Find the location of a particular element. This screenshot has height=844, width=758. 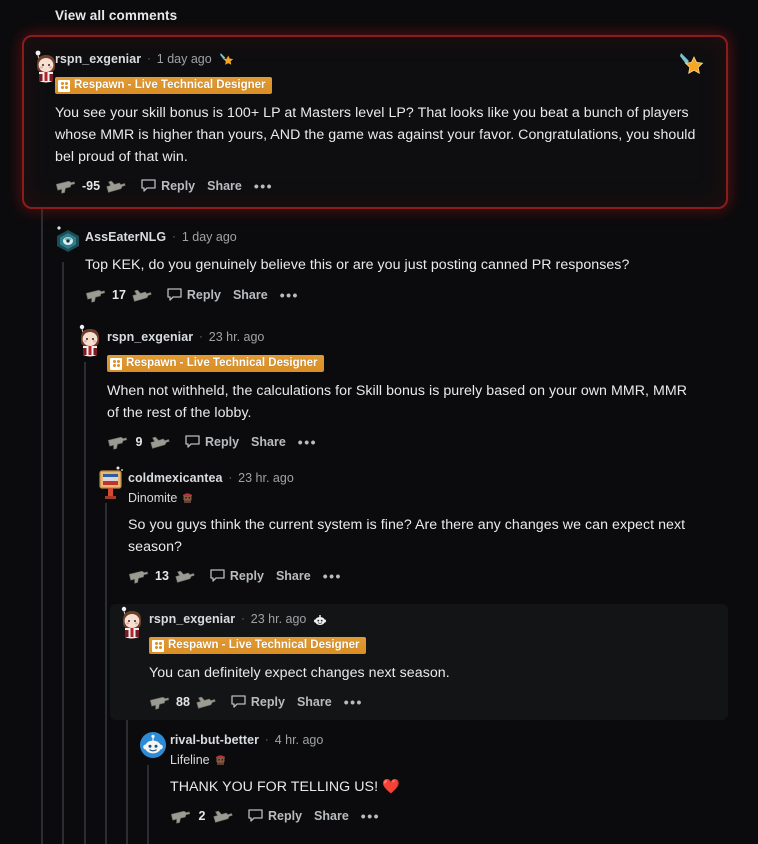

comment-actions: 17 Reply Share ••• is located at coordinates (405, 295).